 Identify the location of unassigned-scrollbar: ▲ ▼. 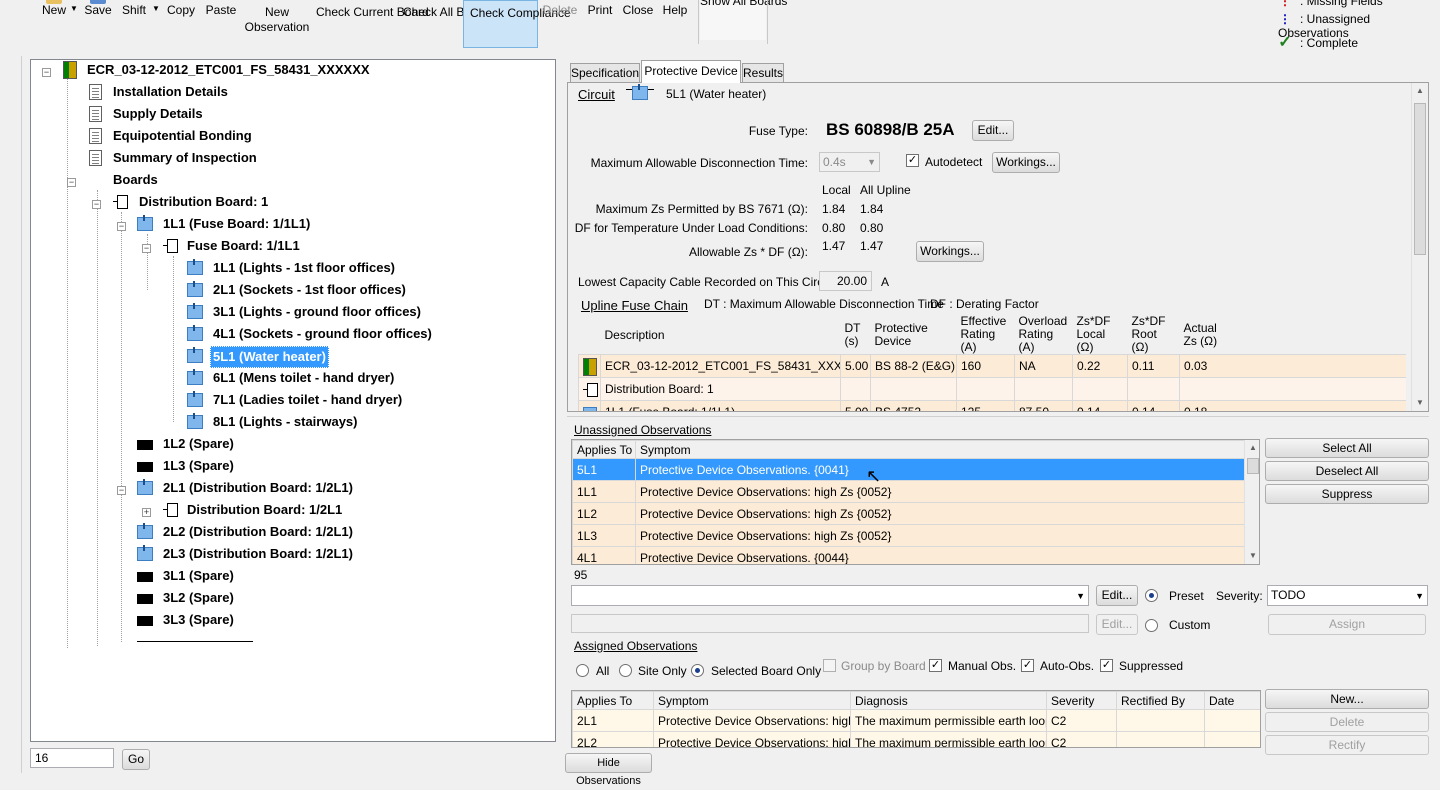
(1251, 502).